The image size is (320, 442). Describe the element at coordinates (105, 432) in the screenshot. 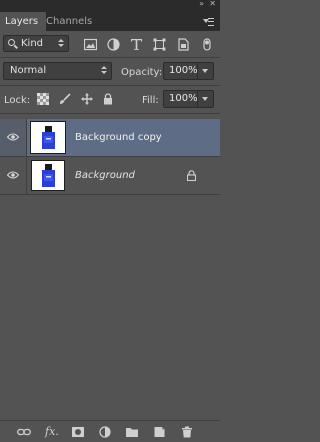

I see `adjustment-layer-icon` at that location.